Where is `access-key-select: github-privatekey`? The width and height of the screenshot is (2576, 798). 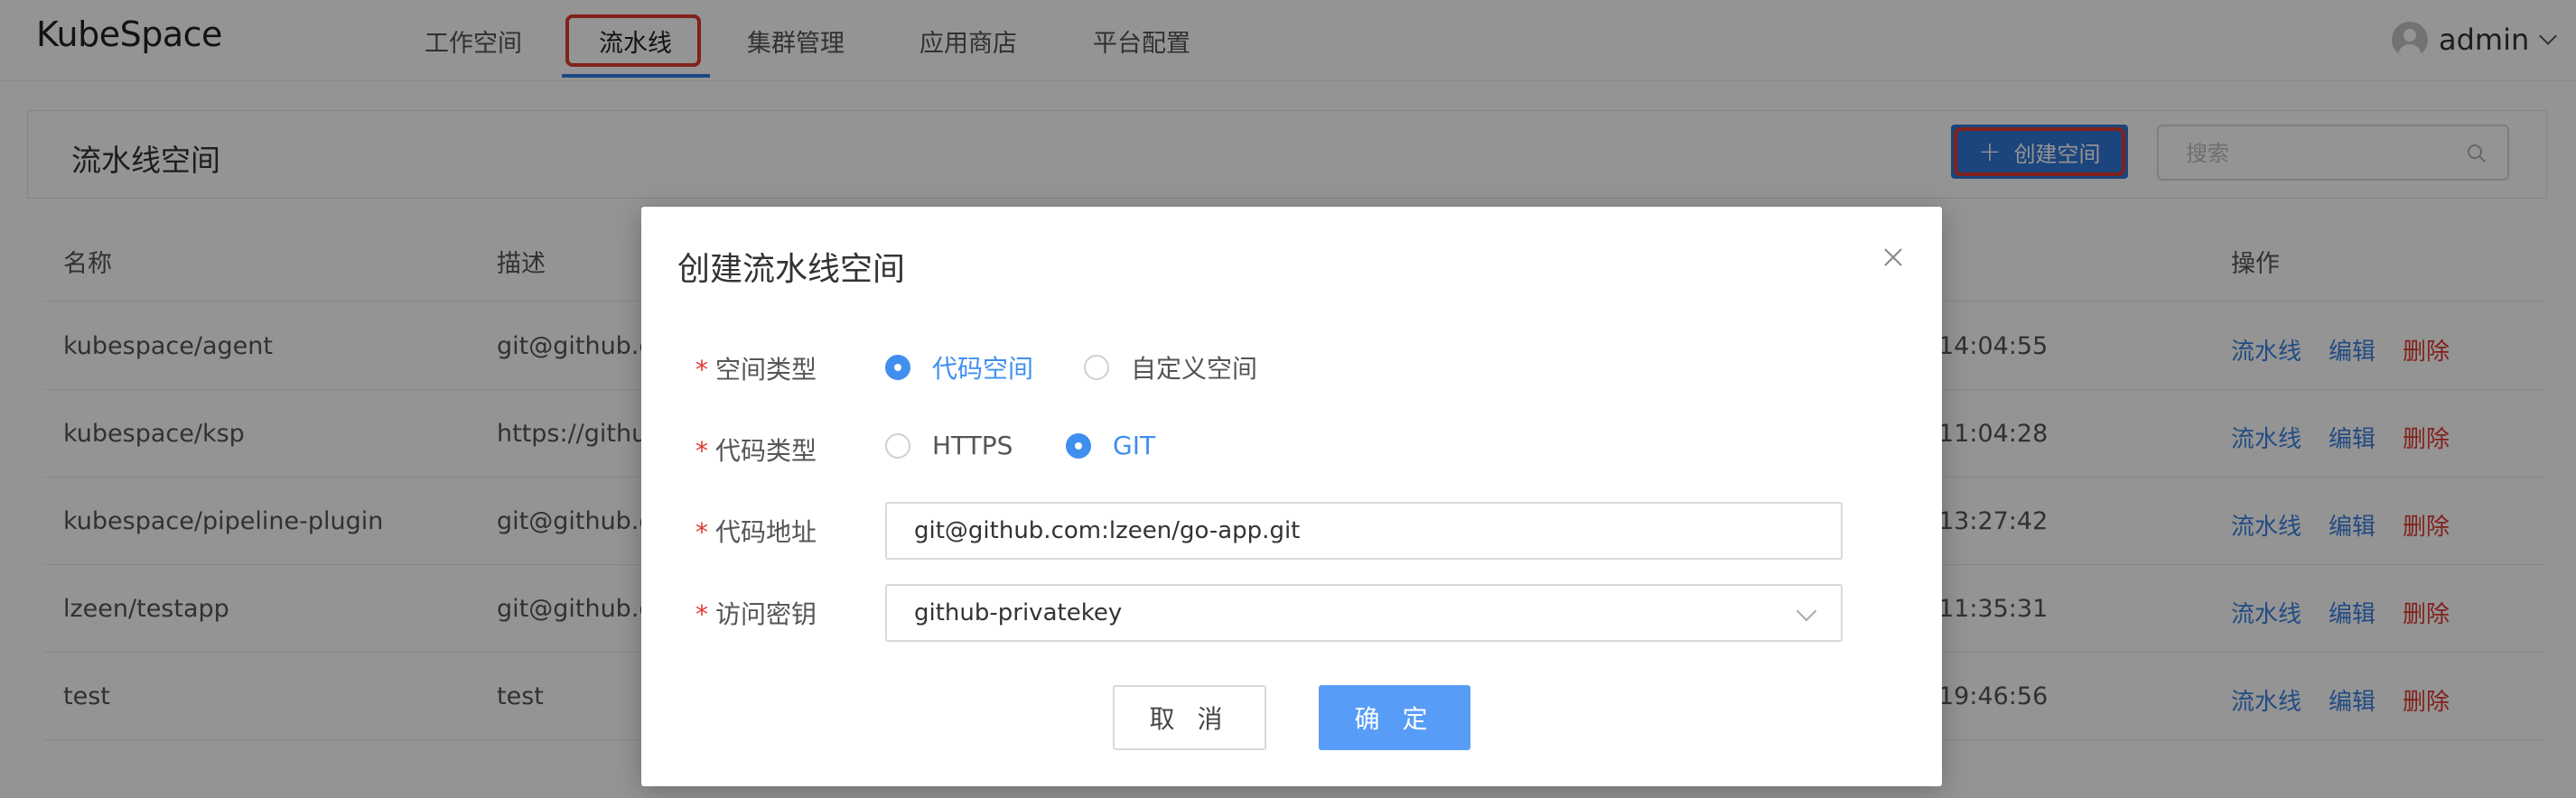 access-key-select: github-privatekey is located at coordinates (1364, 613).